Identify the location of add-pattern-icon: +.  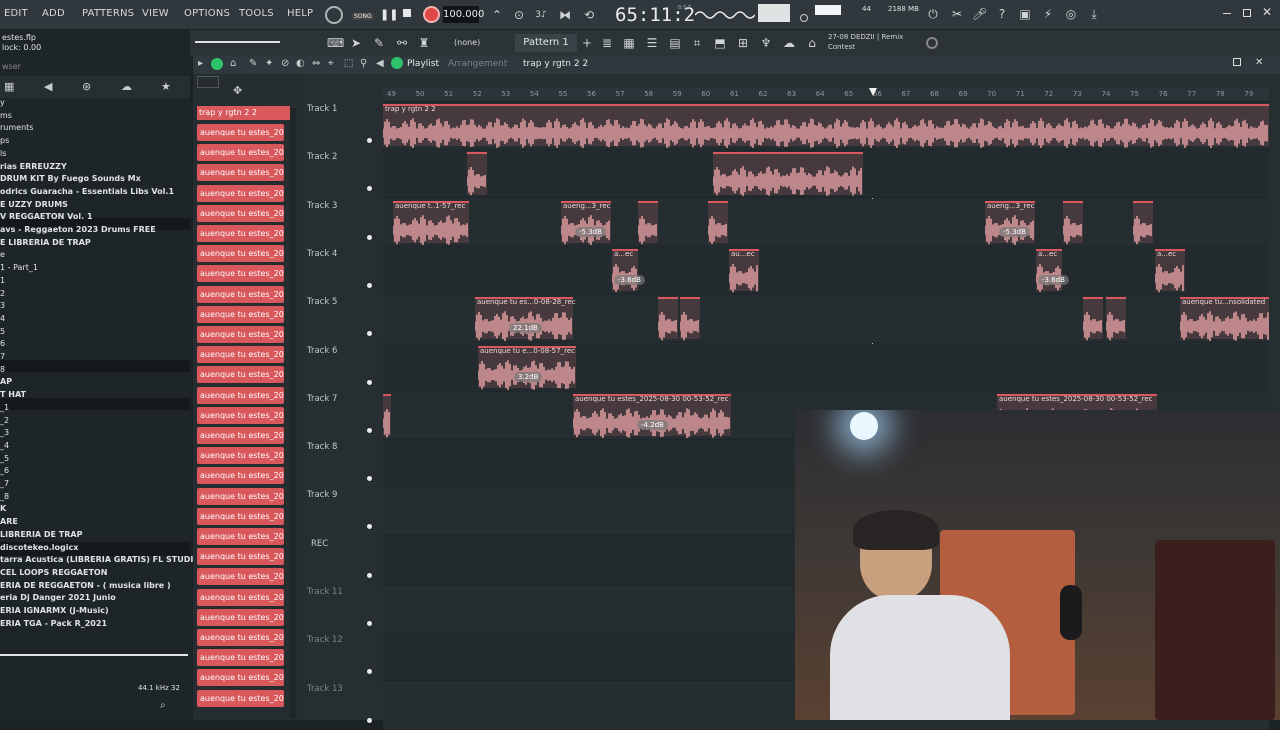
(587, 43).